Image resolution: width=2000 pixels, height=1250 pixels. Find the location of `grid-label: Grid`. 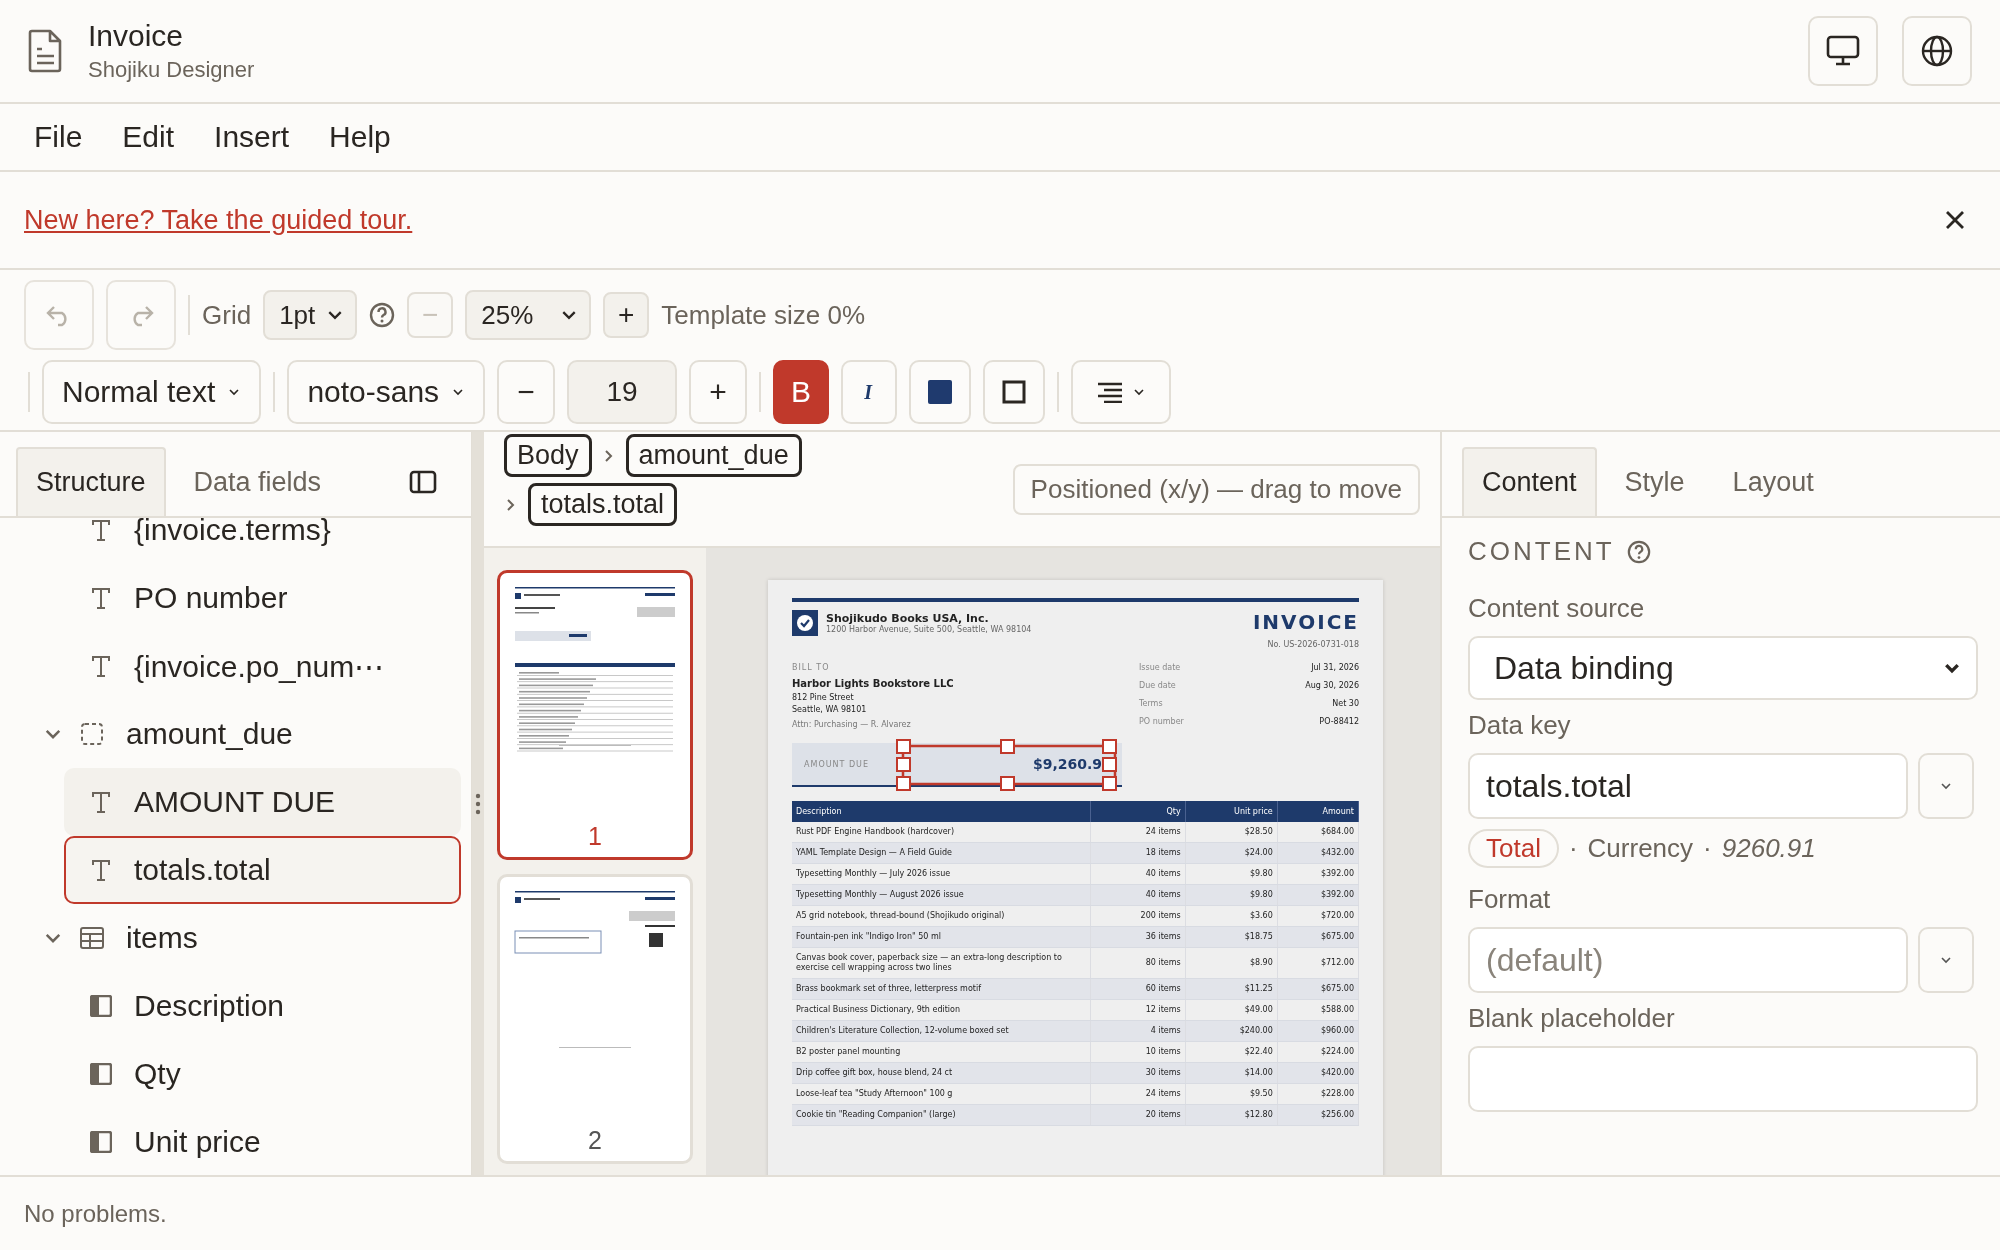

grid-label: Grid is located at coordinates (227, 315).